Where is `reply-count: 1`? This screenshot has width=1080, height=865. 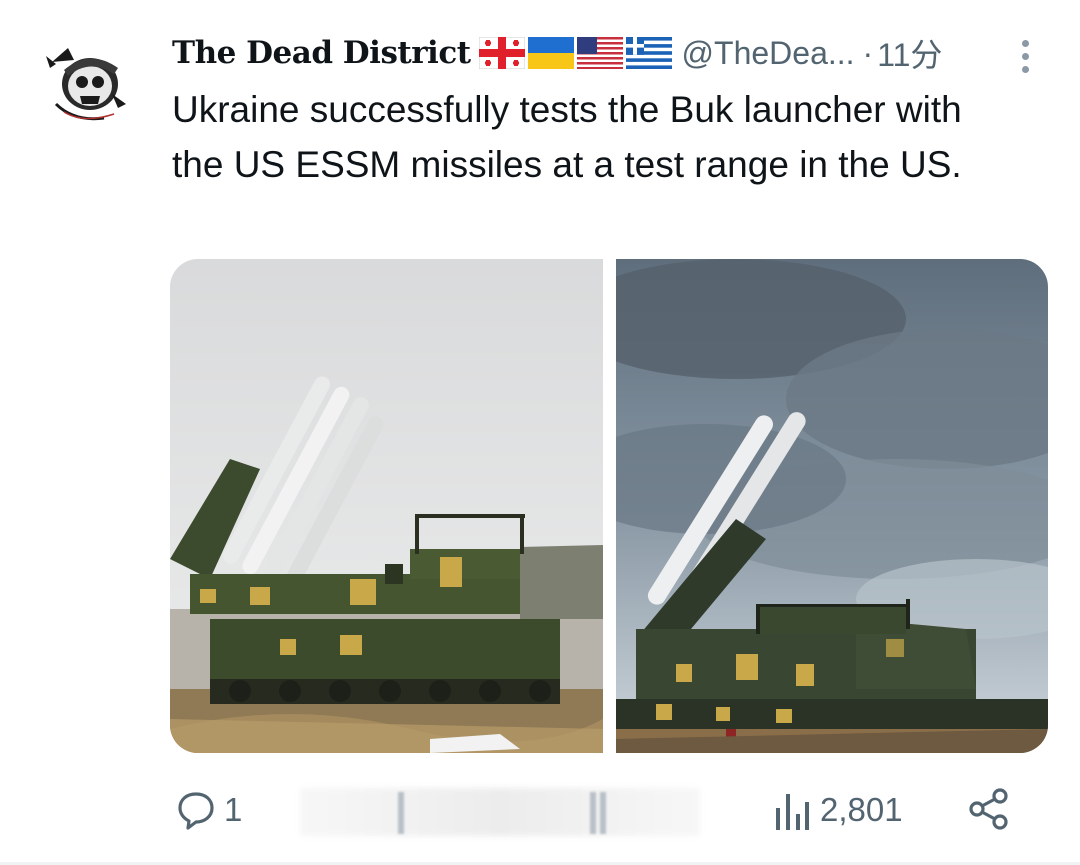
reply-count: 1 is located at coordinates (233, 809).